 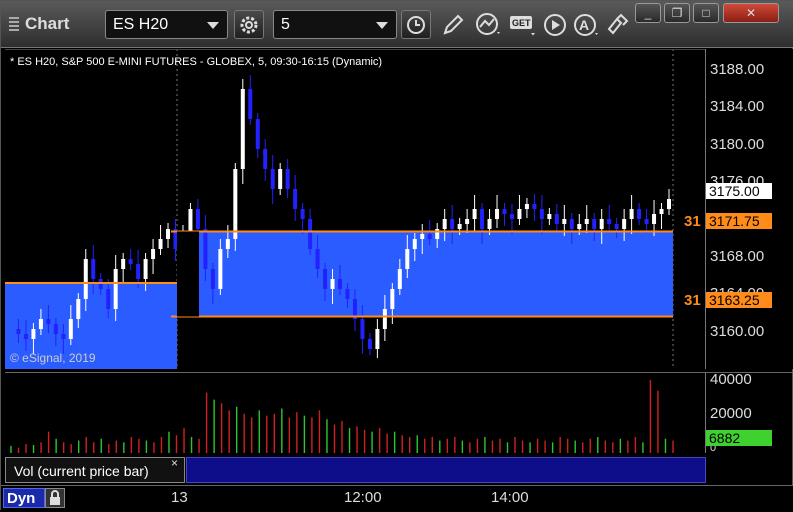 What do you see at coordinates (523, 28) in the screenshot?
I see `get-icon: GET` at bounding box center [523, 28].